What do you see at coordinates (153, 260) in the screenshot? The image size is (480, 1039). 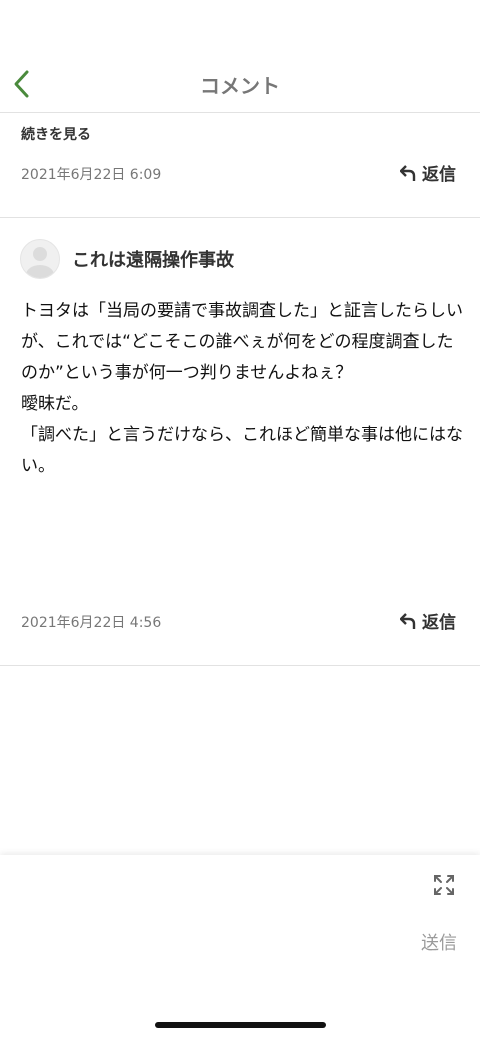 I see `author-name: これは遠隔操作事故` at bounding box center [153, 260].